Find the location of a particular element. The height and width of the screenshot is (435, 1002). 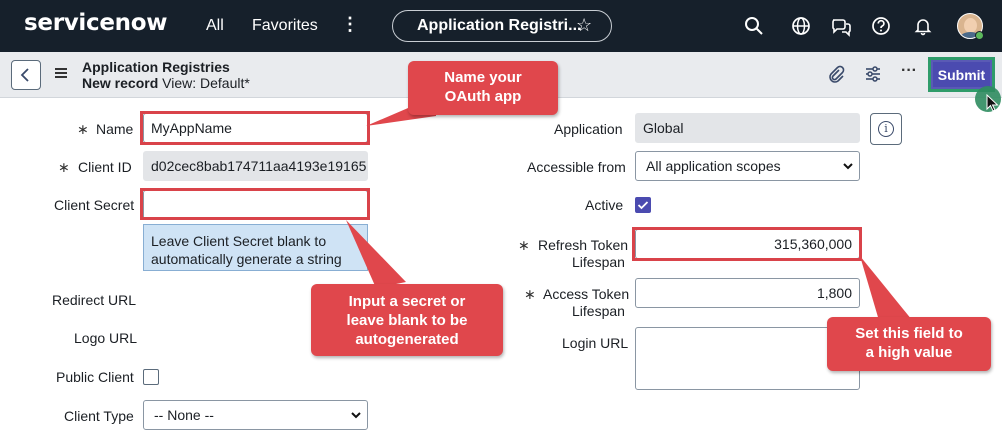

callout-field-line-2: a high value is located at coordinates (909, 352).